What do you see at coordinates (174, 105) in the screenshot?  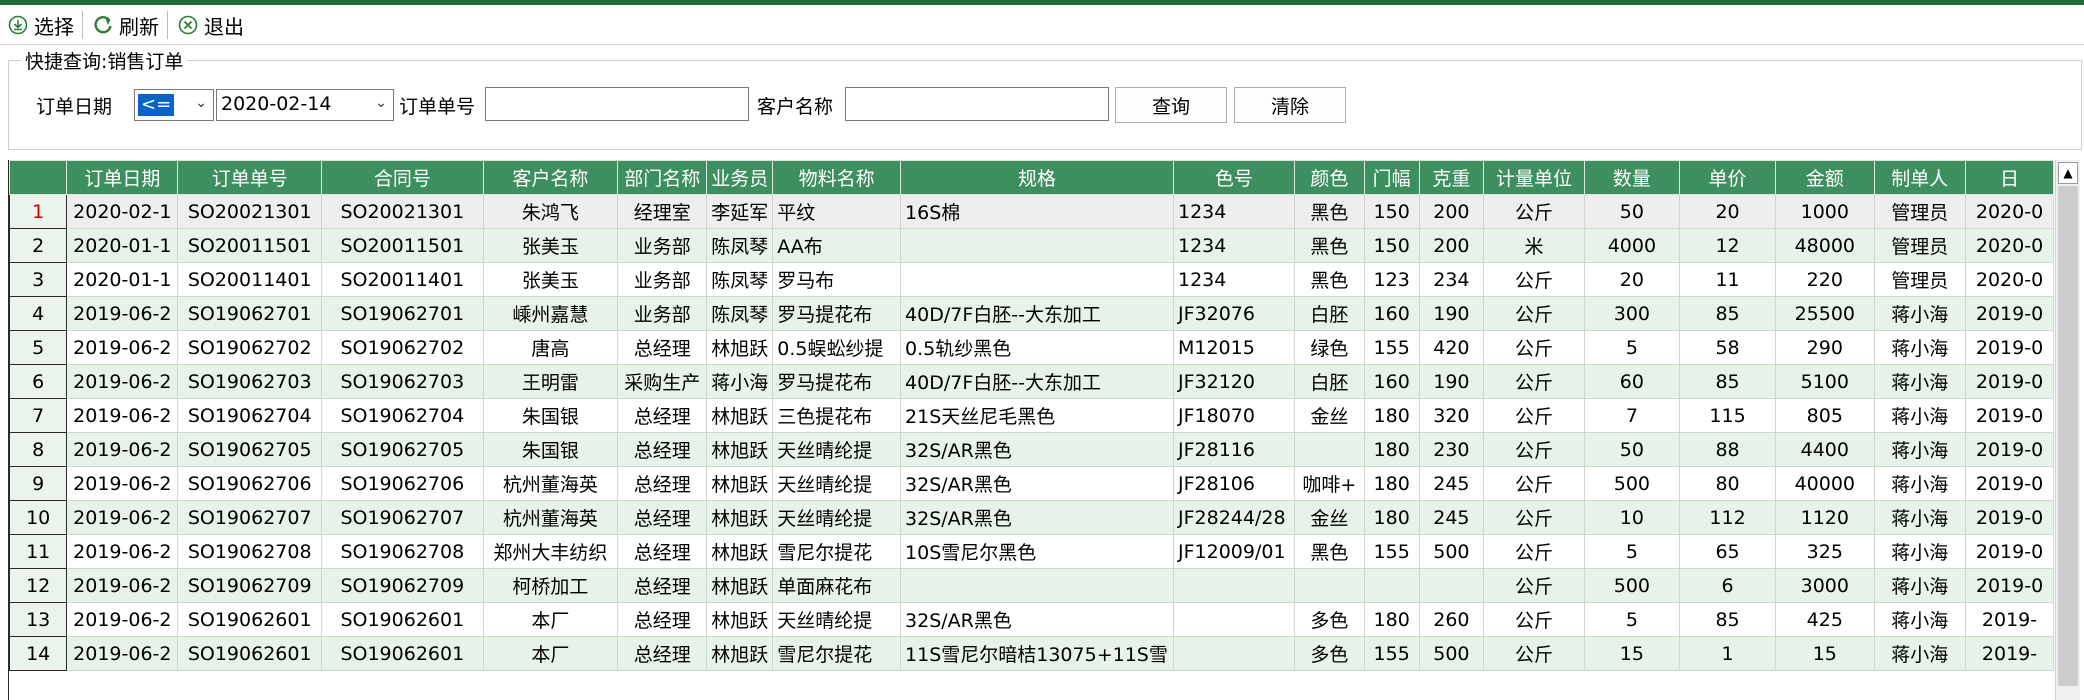 I see `date-operator-select: <= ⌄` at bounding box center [174, 105].